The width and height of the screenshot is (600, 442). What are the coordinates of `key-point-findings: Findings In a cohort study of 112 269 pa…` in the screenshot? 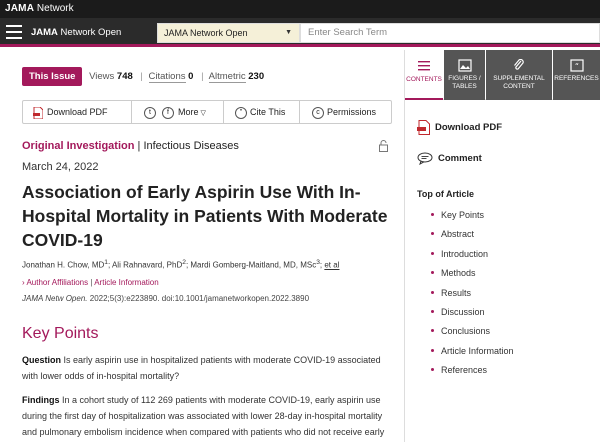 It's located at (207, 417).